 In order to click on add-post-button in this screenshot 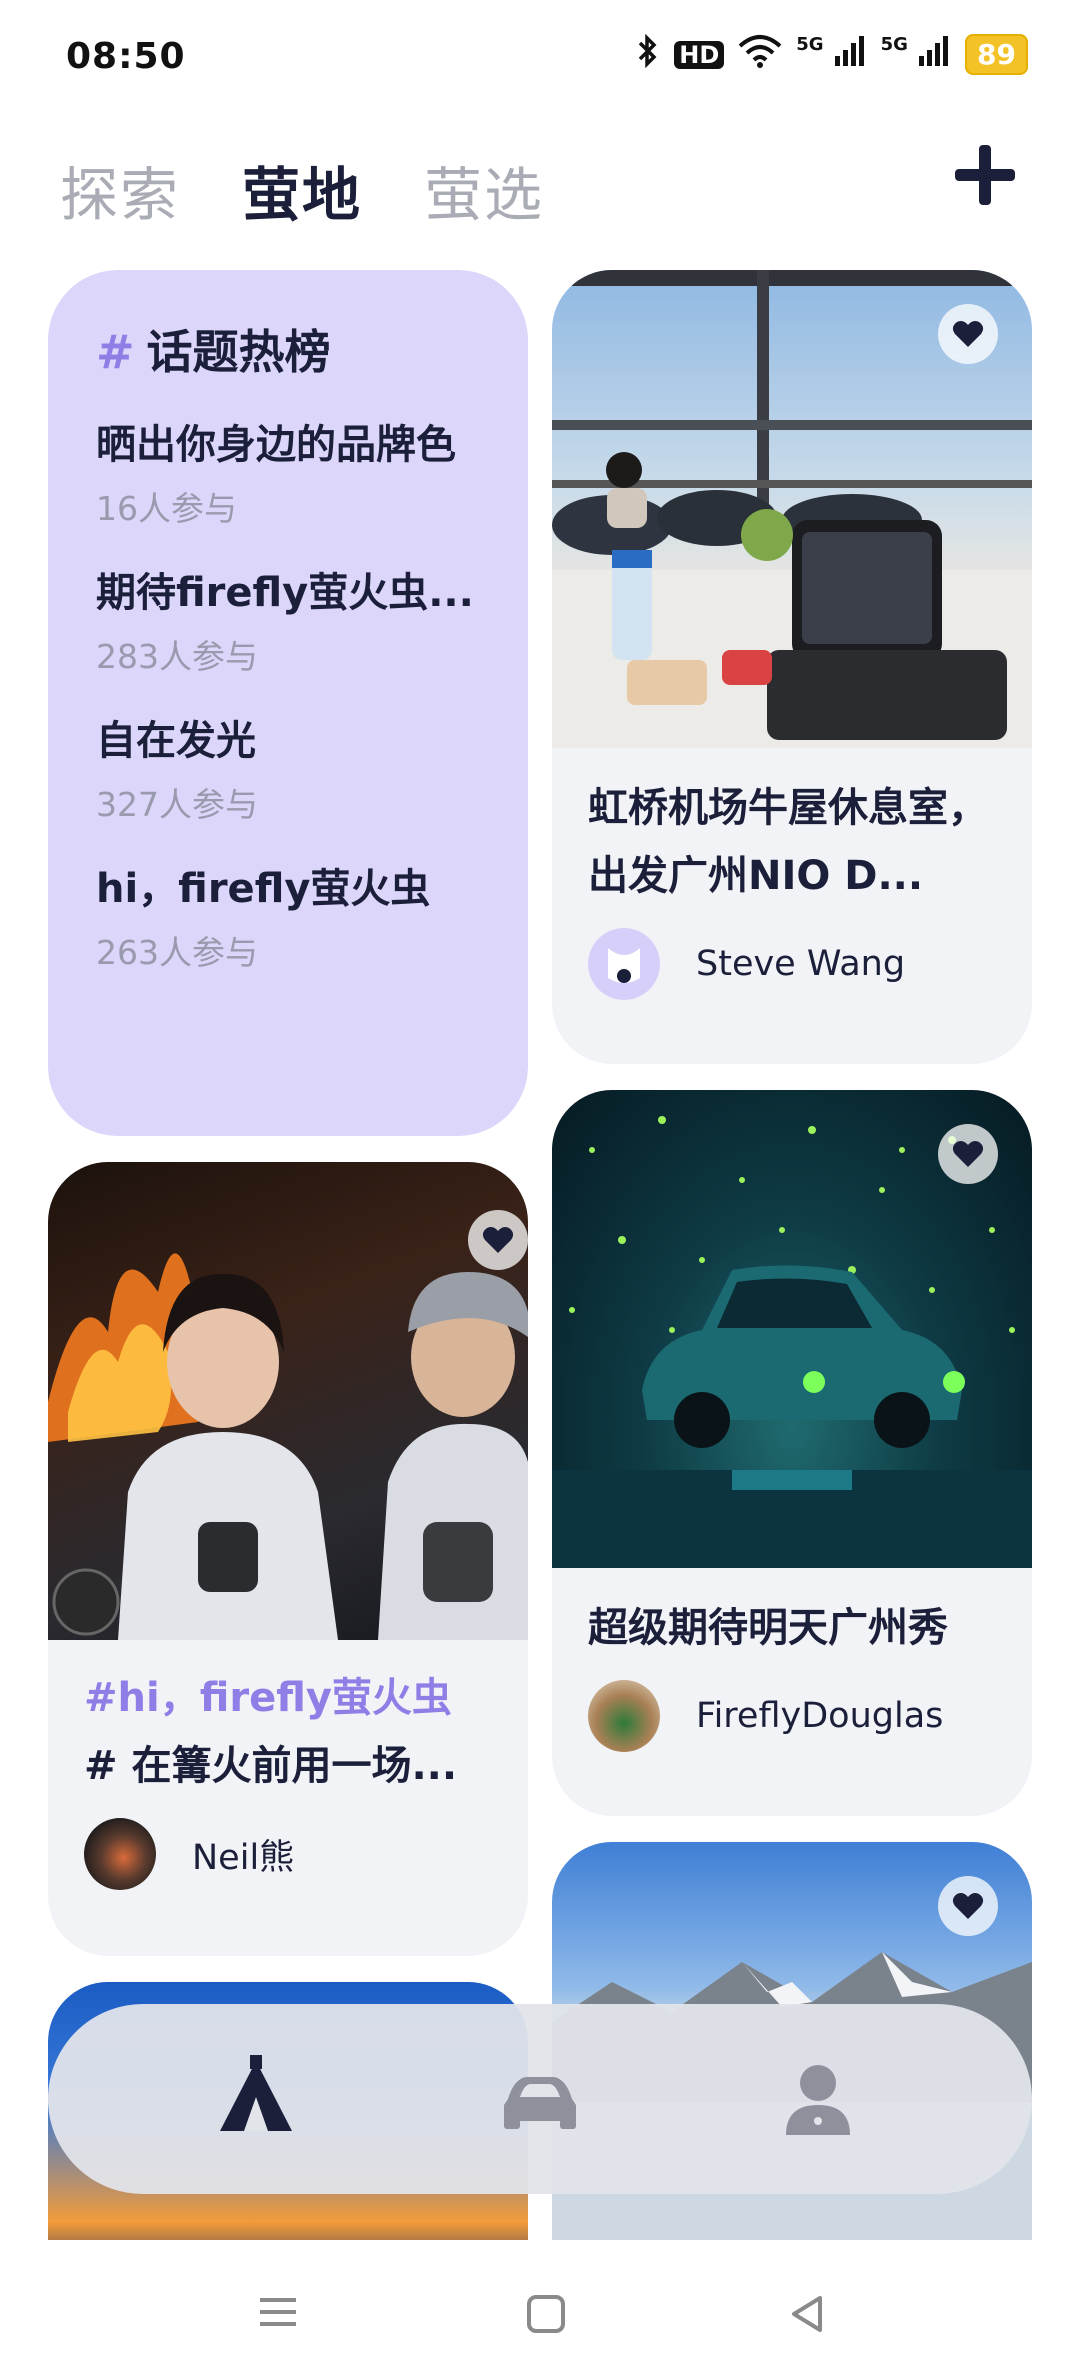, I will do `click(985, 175)`.